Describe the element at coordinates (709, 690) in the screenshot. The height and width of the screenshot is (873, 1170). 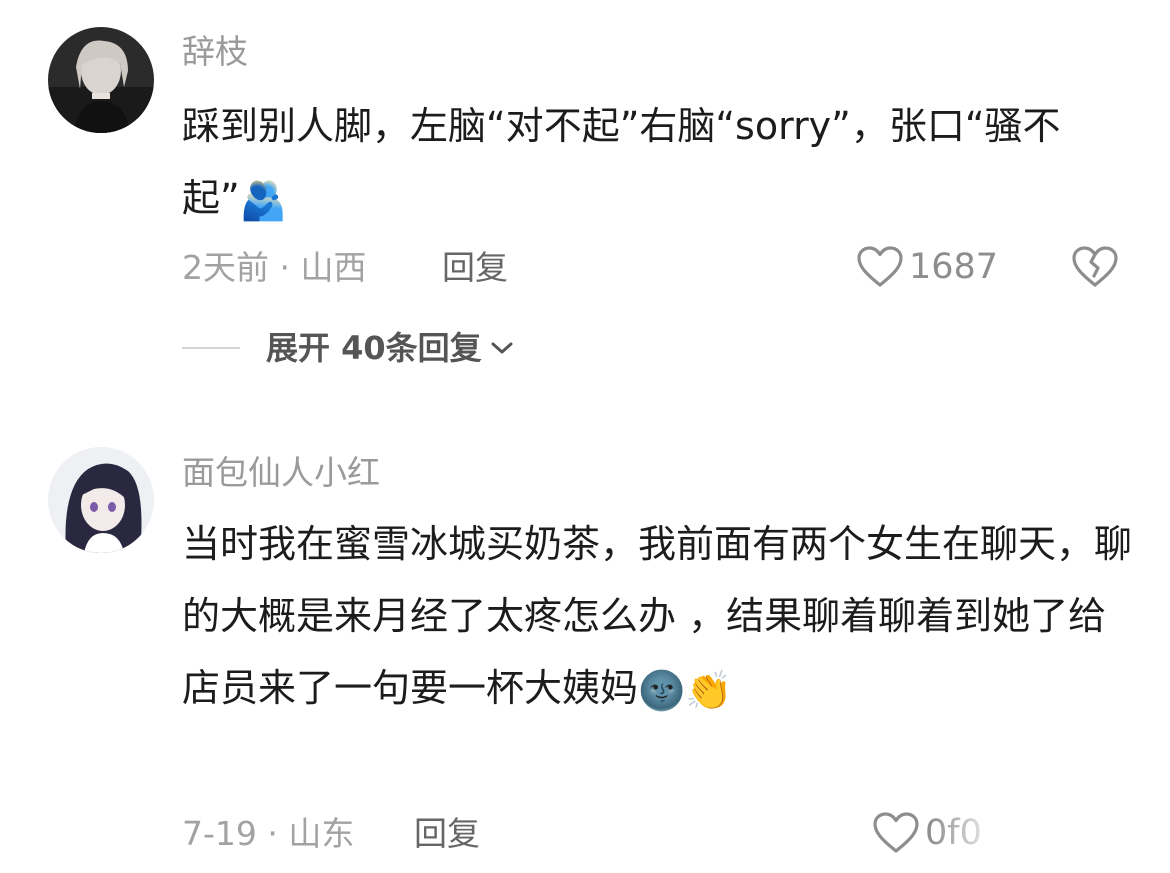
I see `clapping-hands-emoji: 👏` at that location.